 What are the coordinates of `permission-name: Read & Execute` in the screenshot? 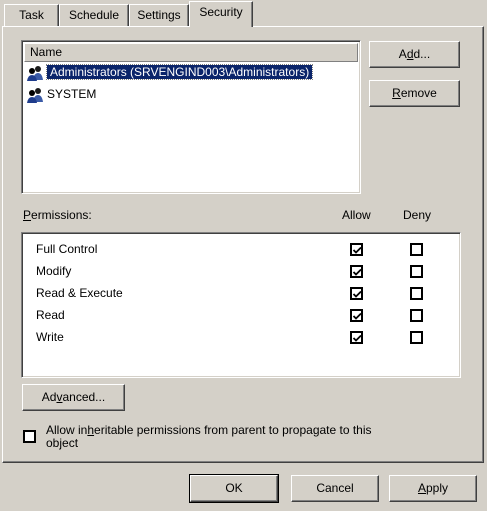 It's located at (79, 293).